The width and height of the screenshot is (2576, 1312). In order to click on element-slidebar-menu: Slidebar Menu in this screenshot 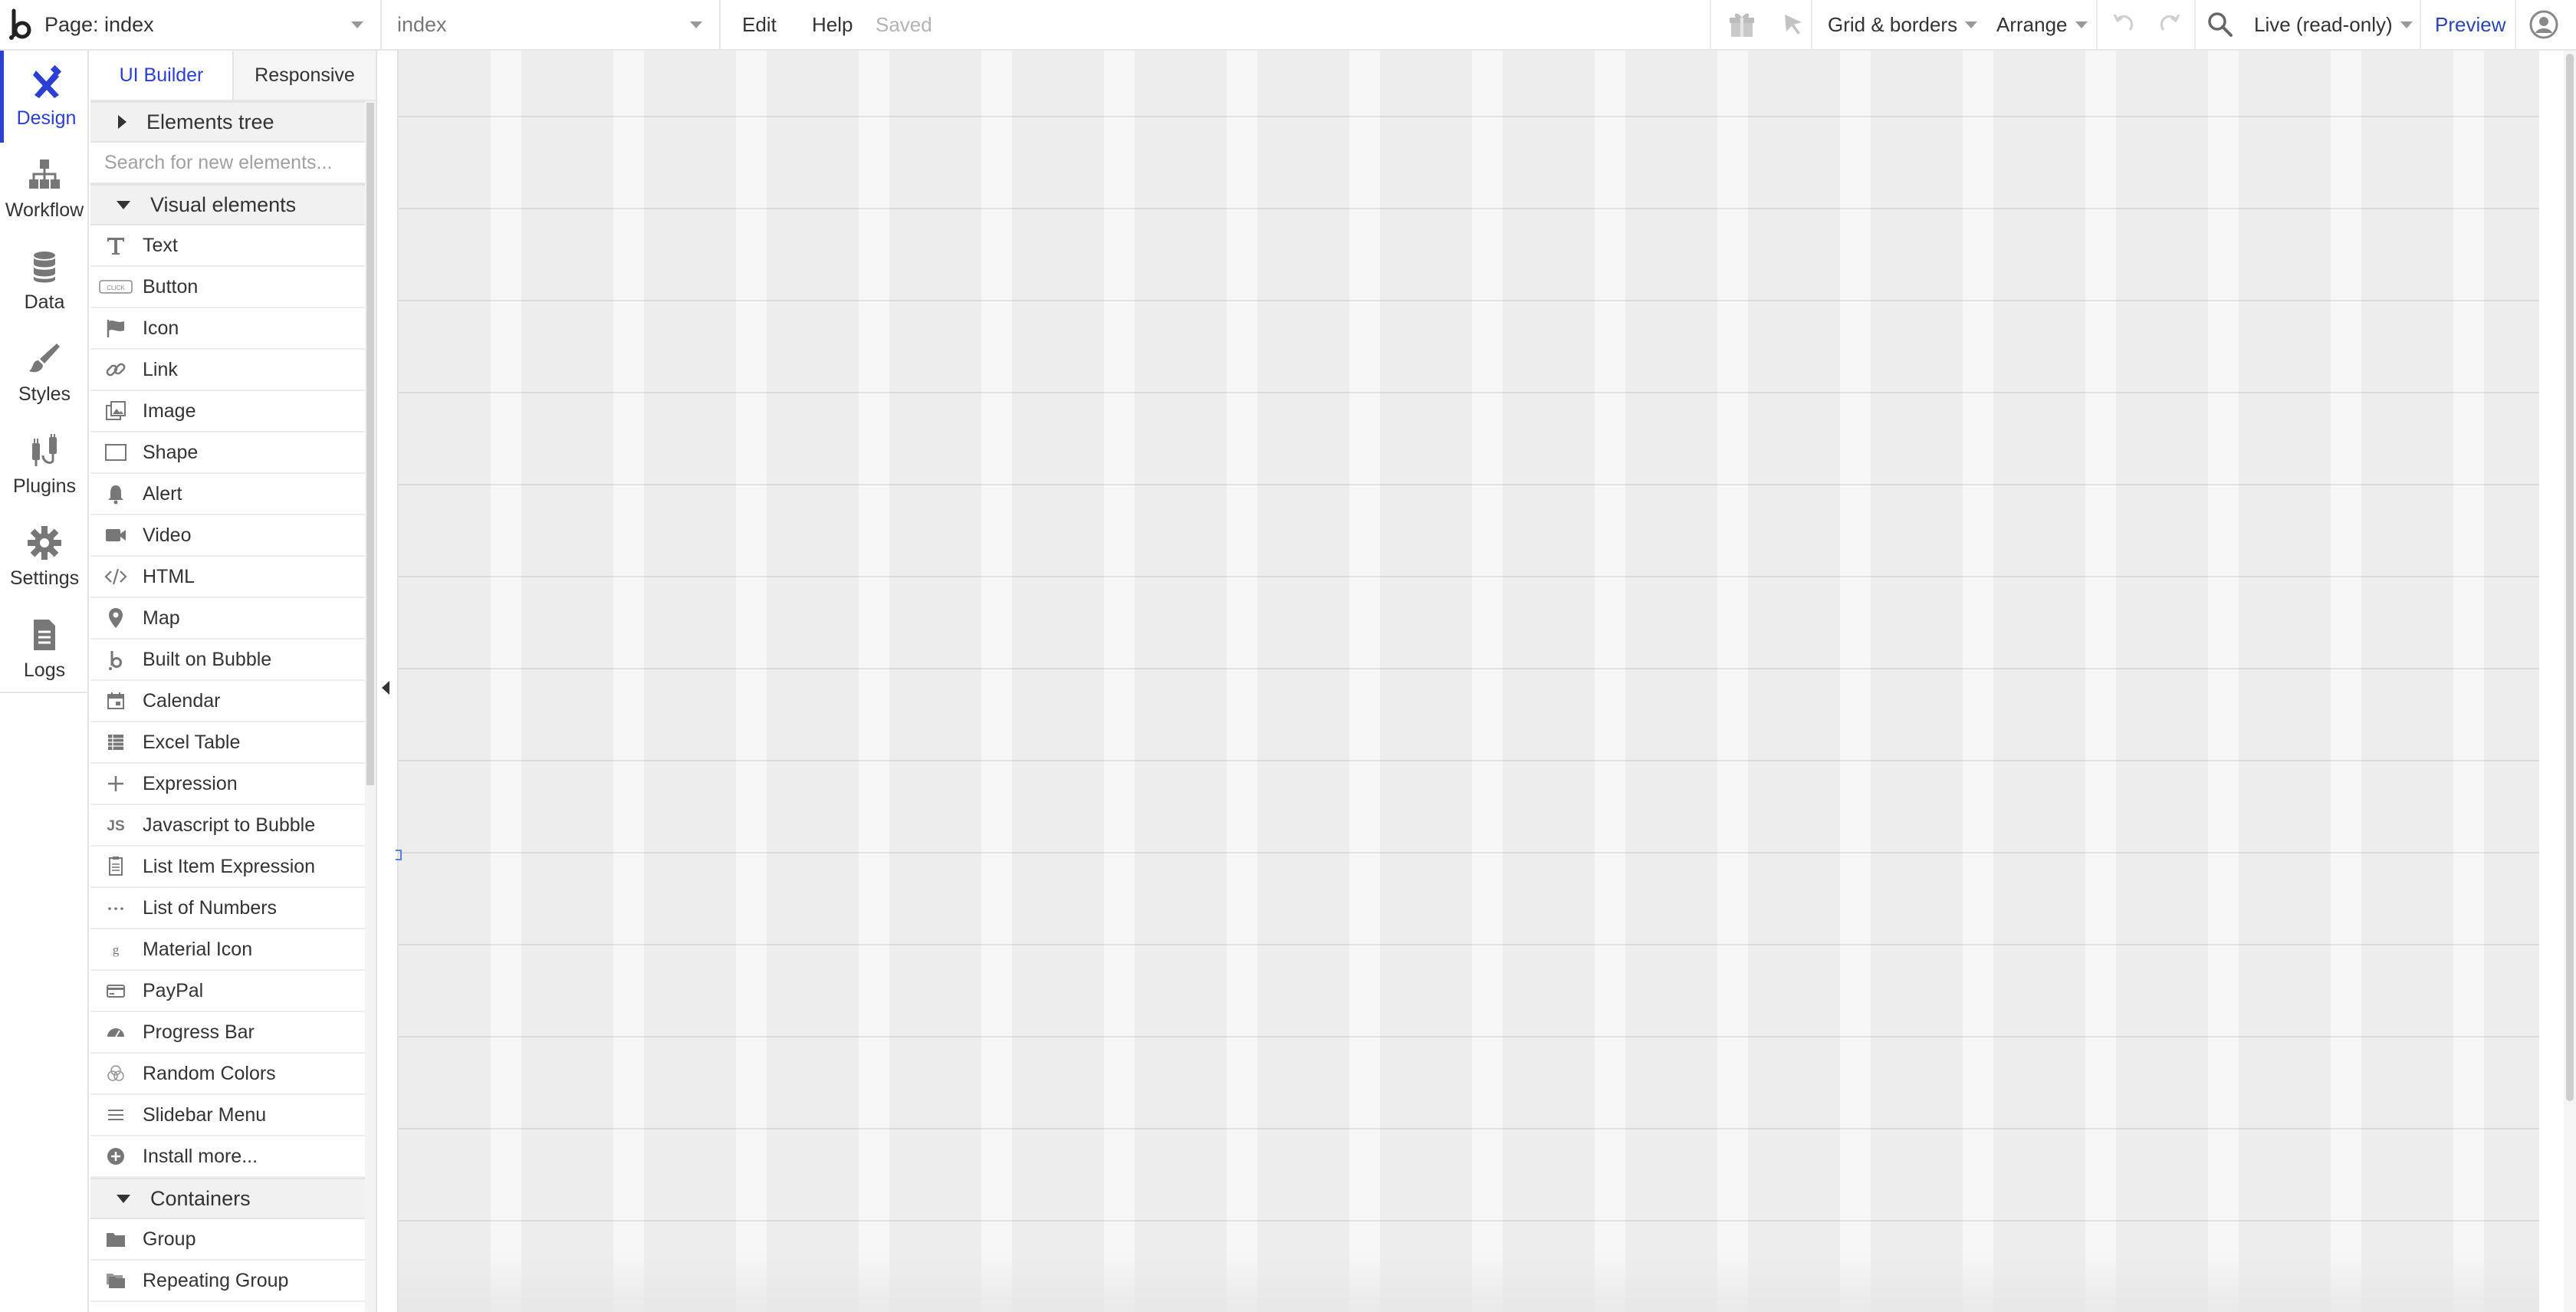, I will do `click(228, 1115)`.